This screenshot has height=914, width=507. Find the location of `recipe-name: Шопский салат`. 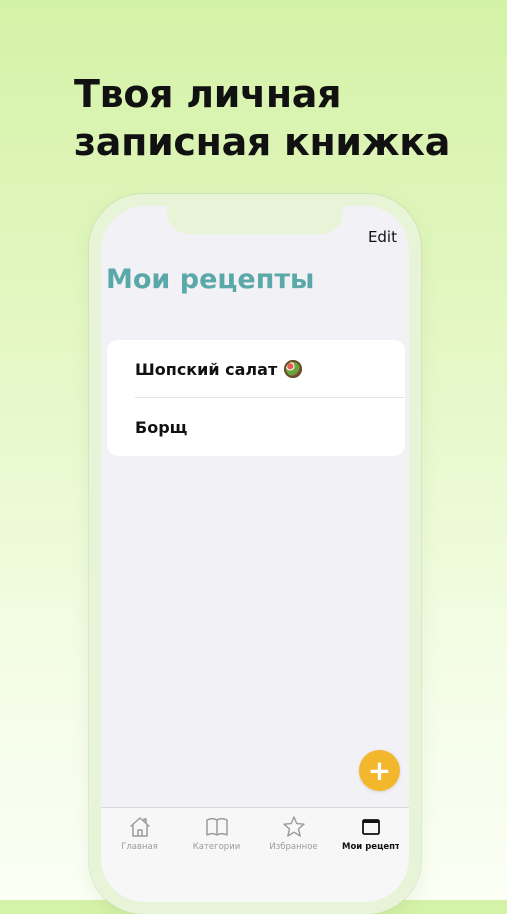

recipe-name: Шопский салат is located at coordinates (206, 369).